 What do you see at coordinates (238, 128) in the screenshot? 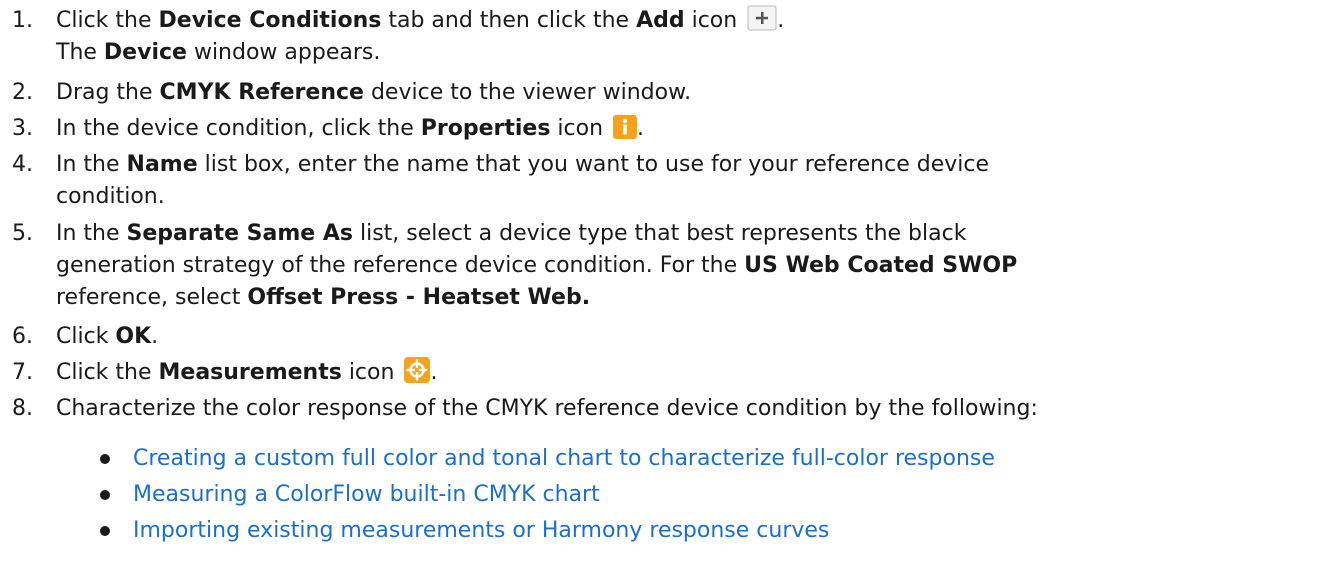
I see `step-text: In the device condition, click the` at bounding box center [238, 128].